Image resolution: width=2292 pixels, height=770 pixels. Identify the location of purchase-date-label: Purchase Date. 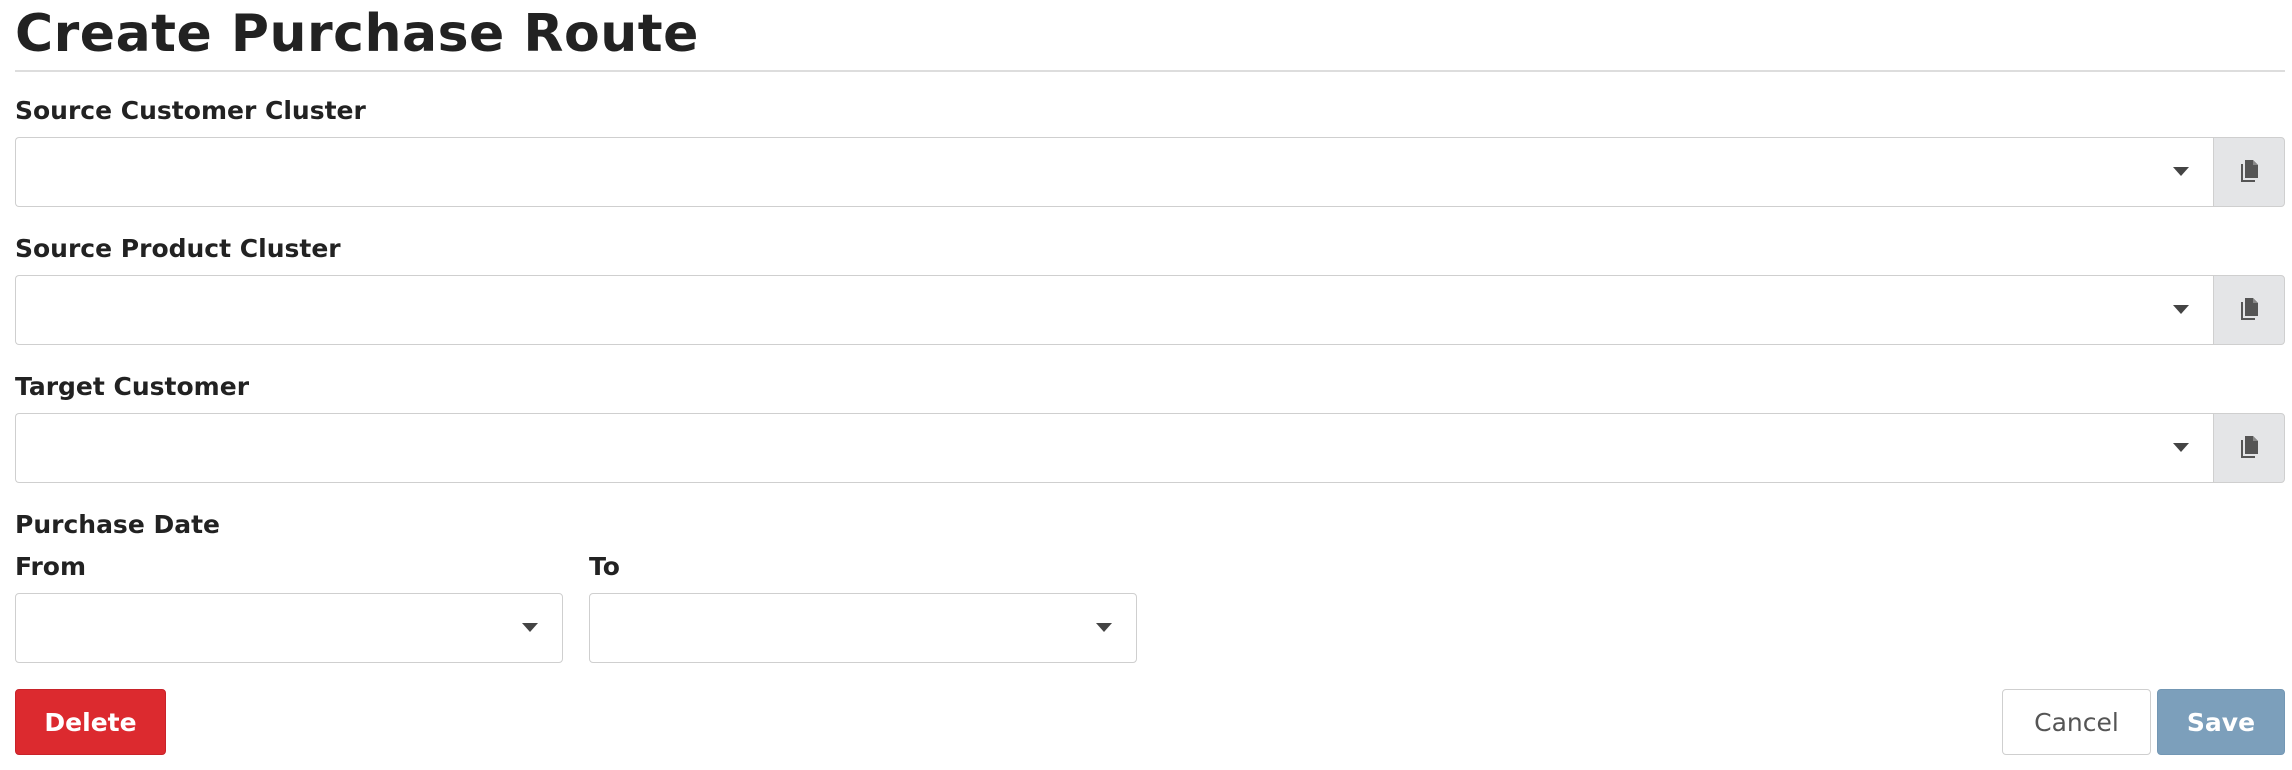
(118, 524).